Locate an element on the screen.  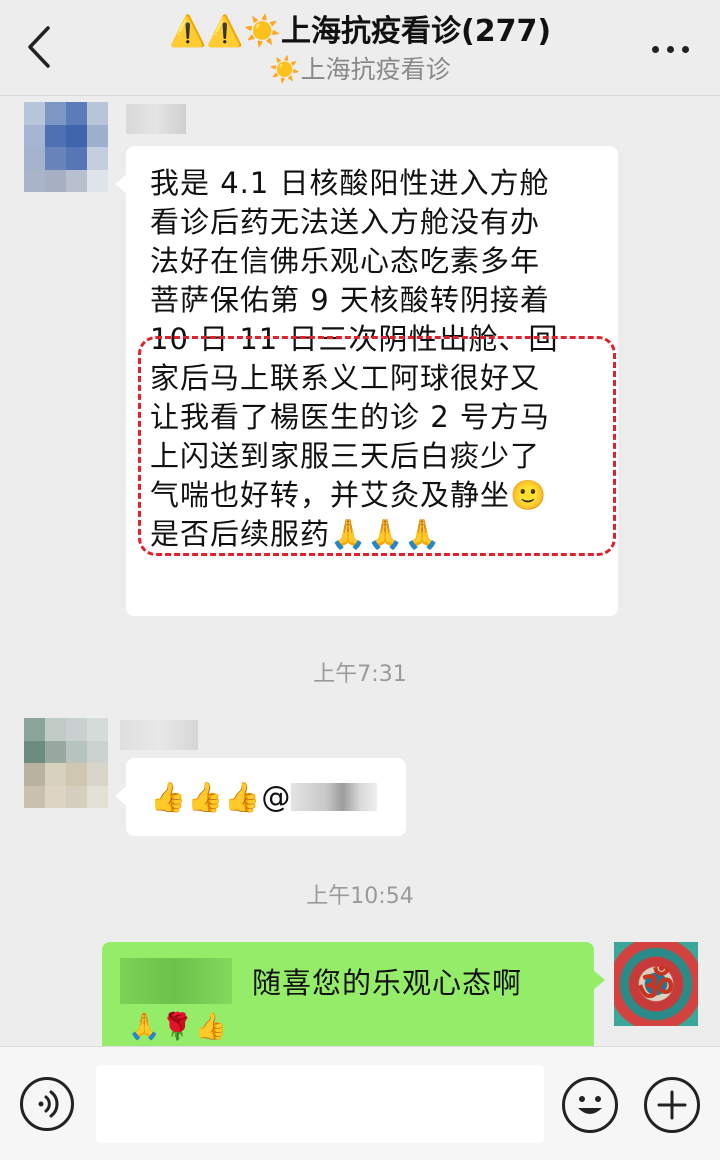
chevron-left-icon is located at coordinates (39, 47).